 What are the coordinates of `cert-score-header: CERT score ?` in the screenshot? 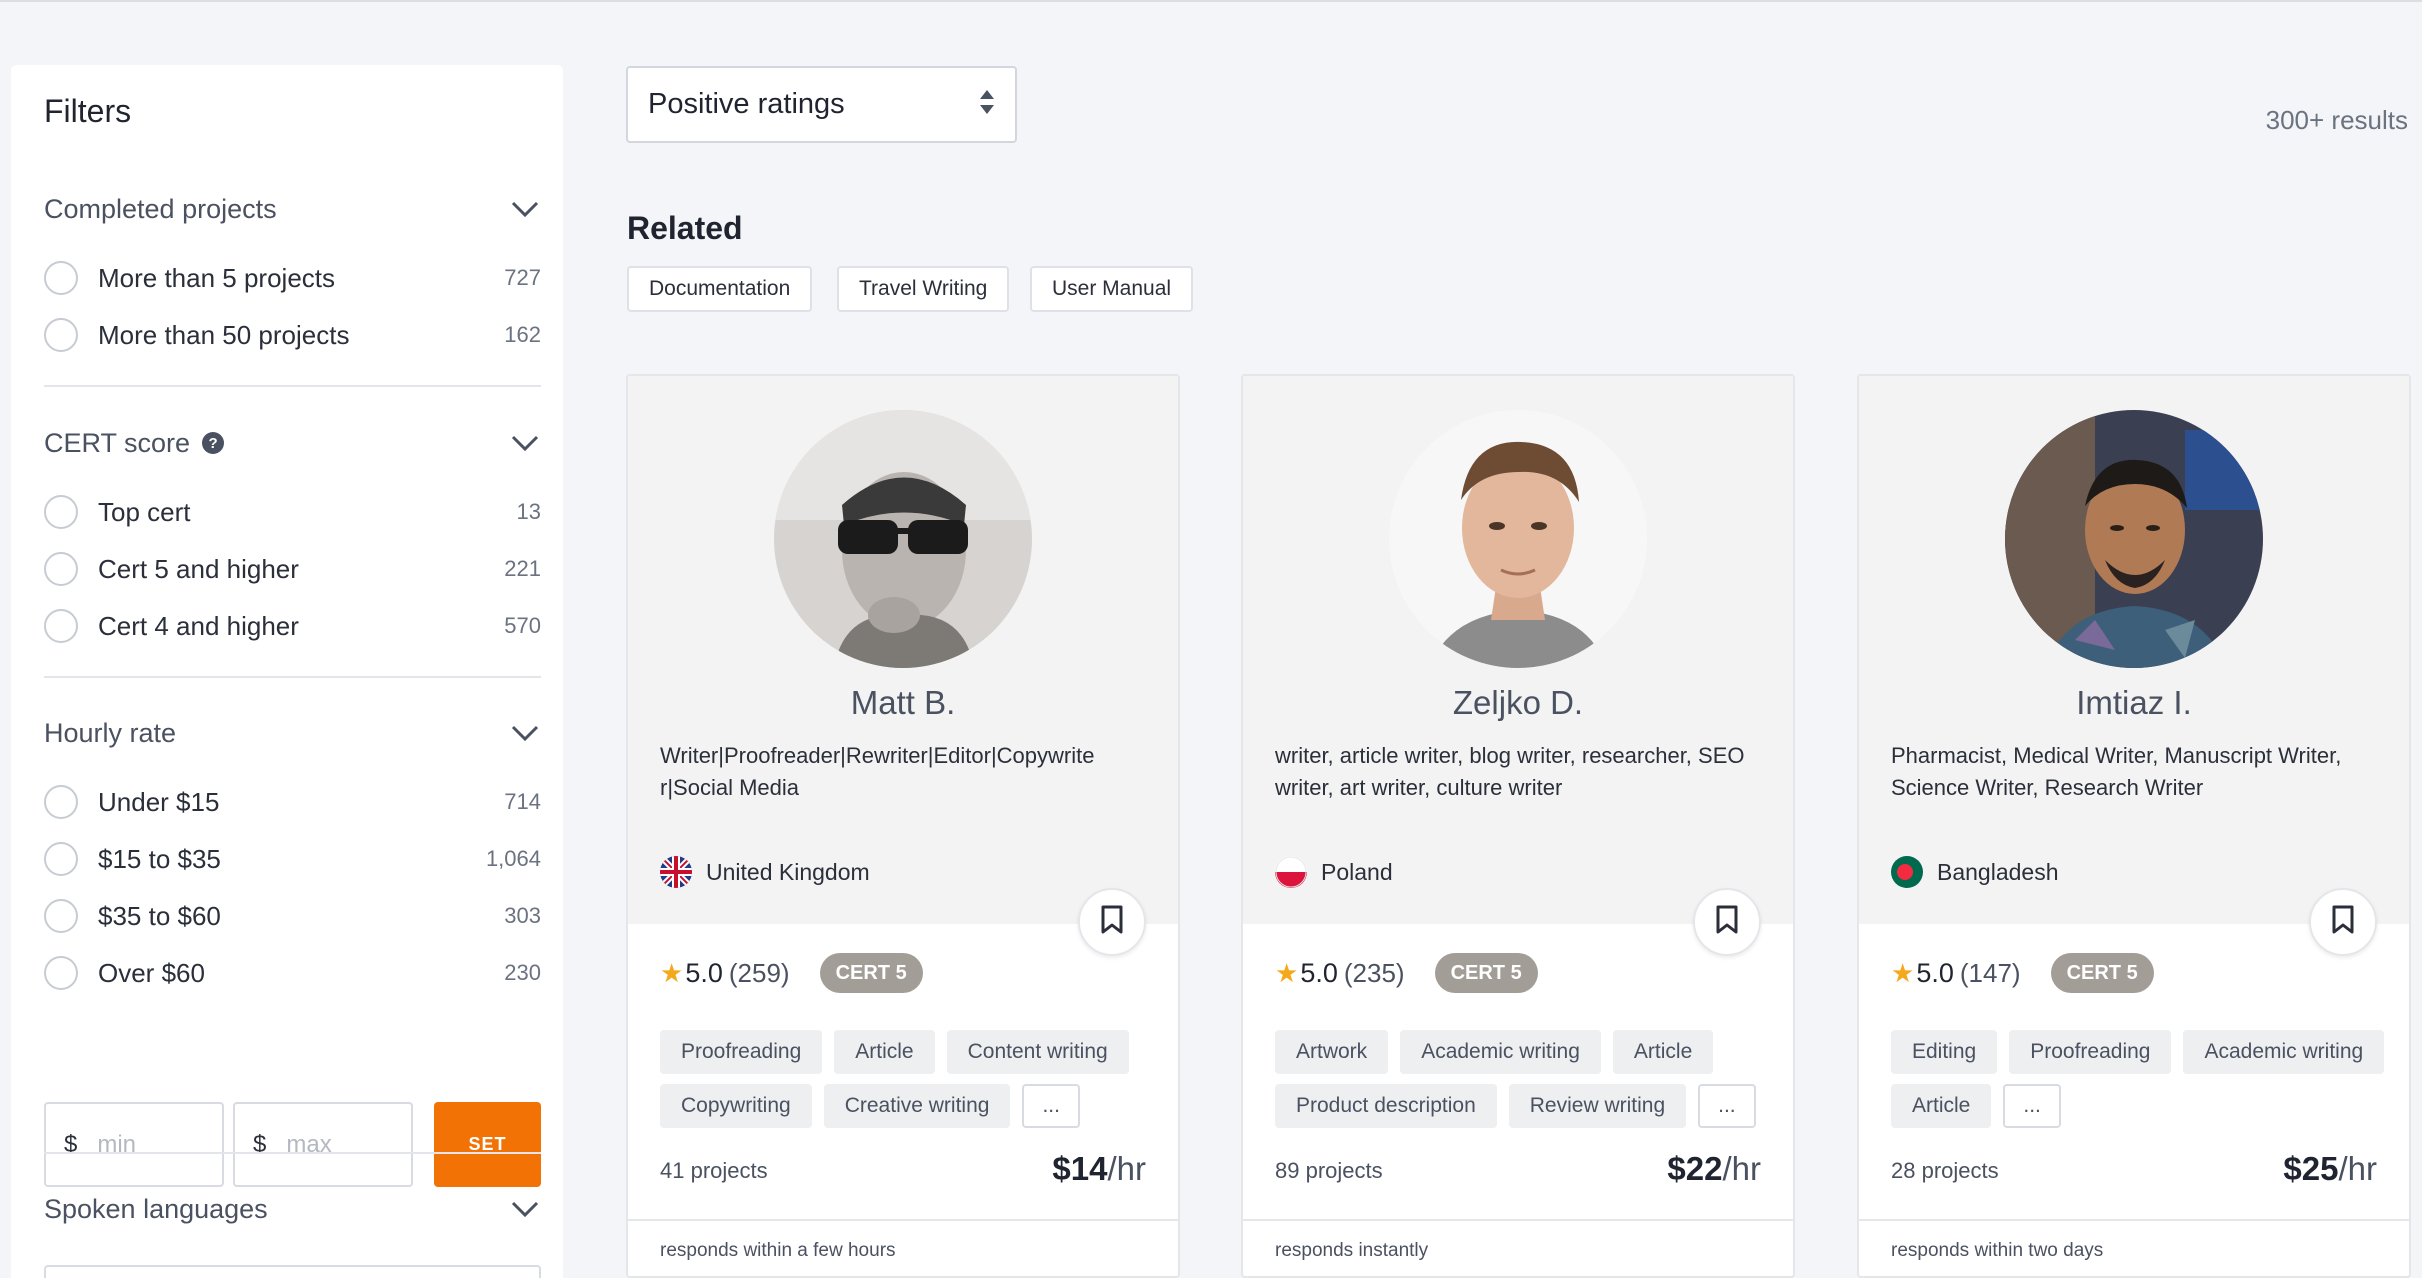 It's located at (292, 443).